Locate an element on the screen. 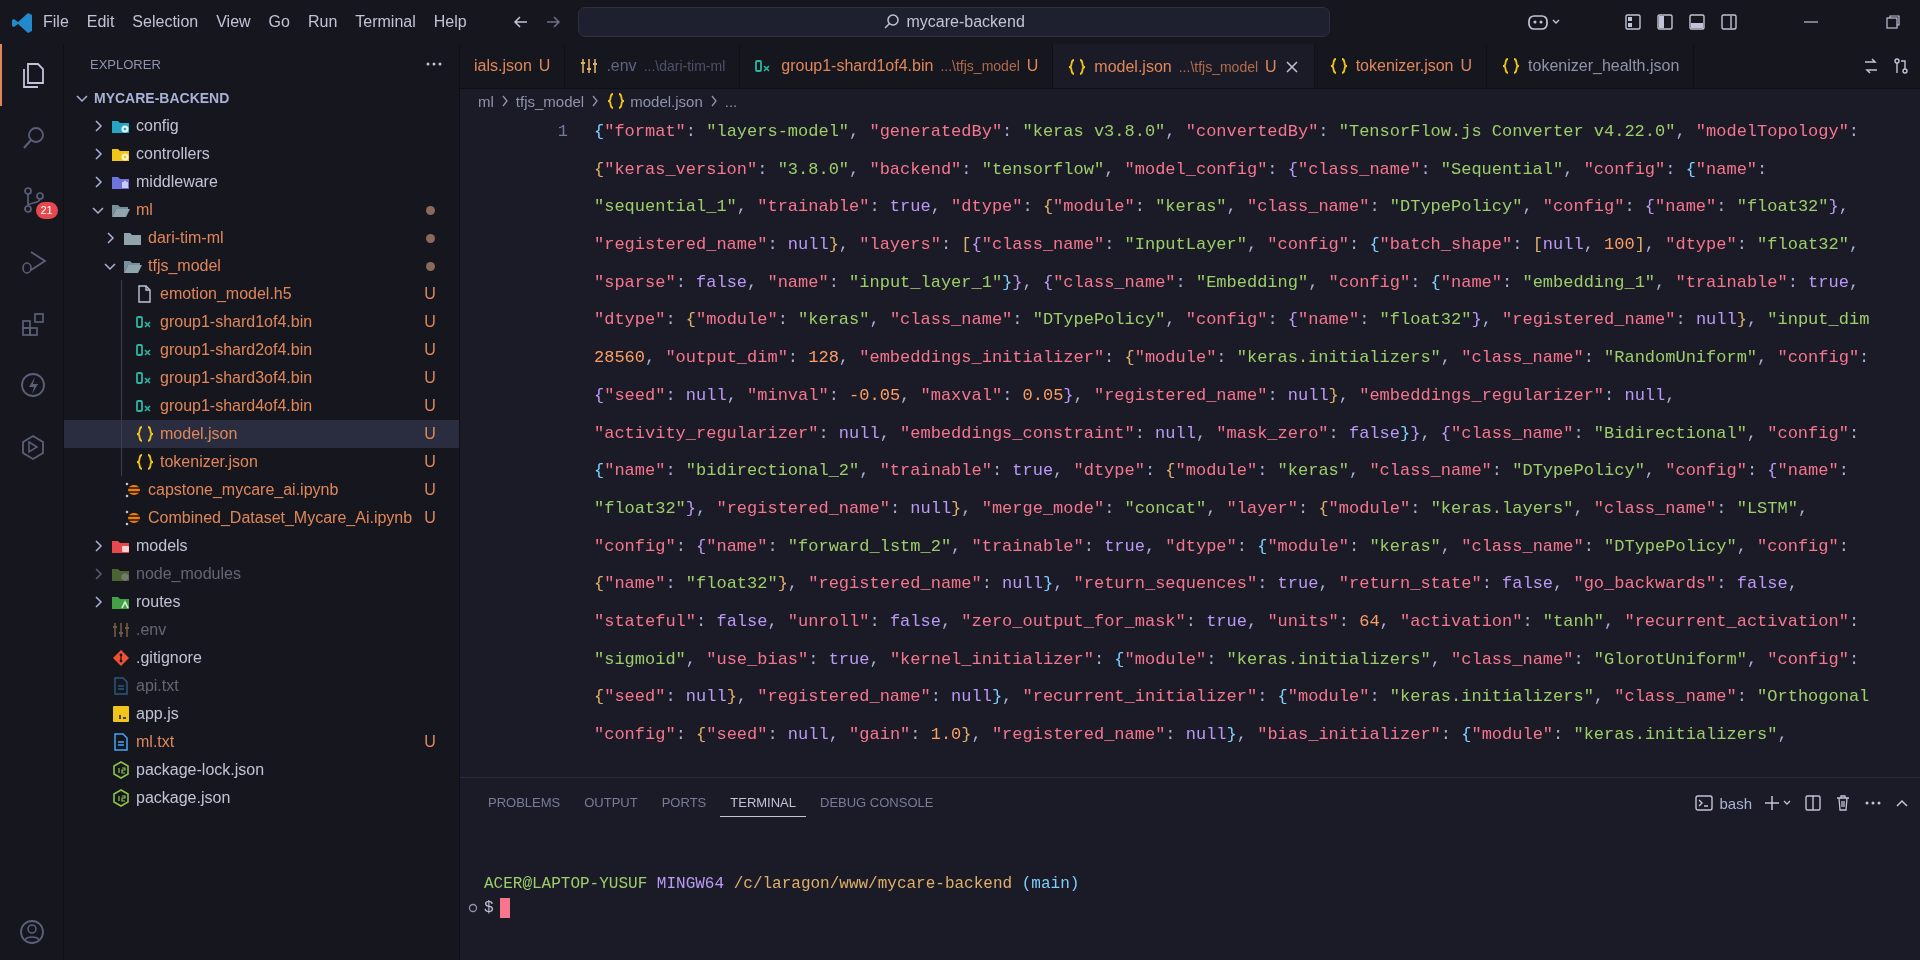  code-line: "sparse": false, "name": "input_layer_1"}}, {"class_name": "Embedding", "config": {"name": "embedding_1", "trainable": true, is located at coordinates (1227, 282).